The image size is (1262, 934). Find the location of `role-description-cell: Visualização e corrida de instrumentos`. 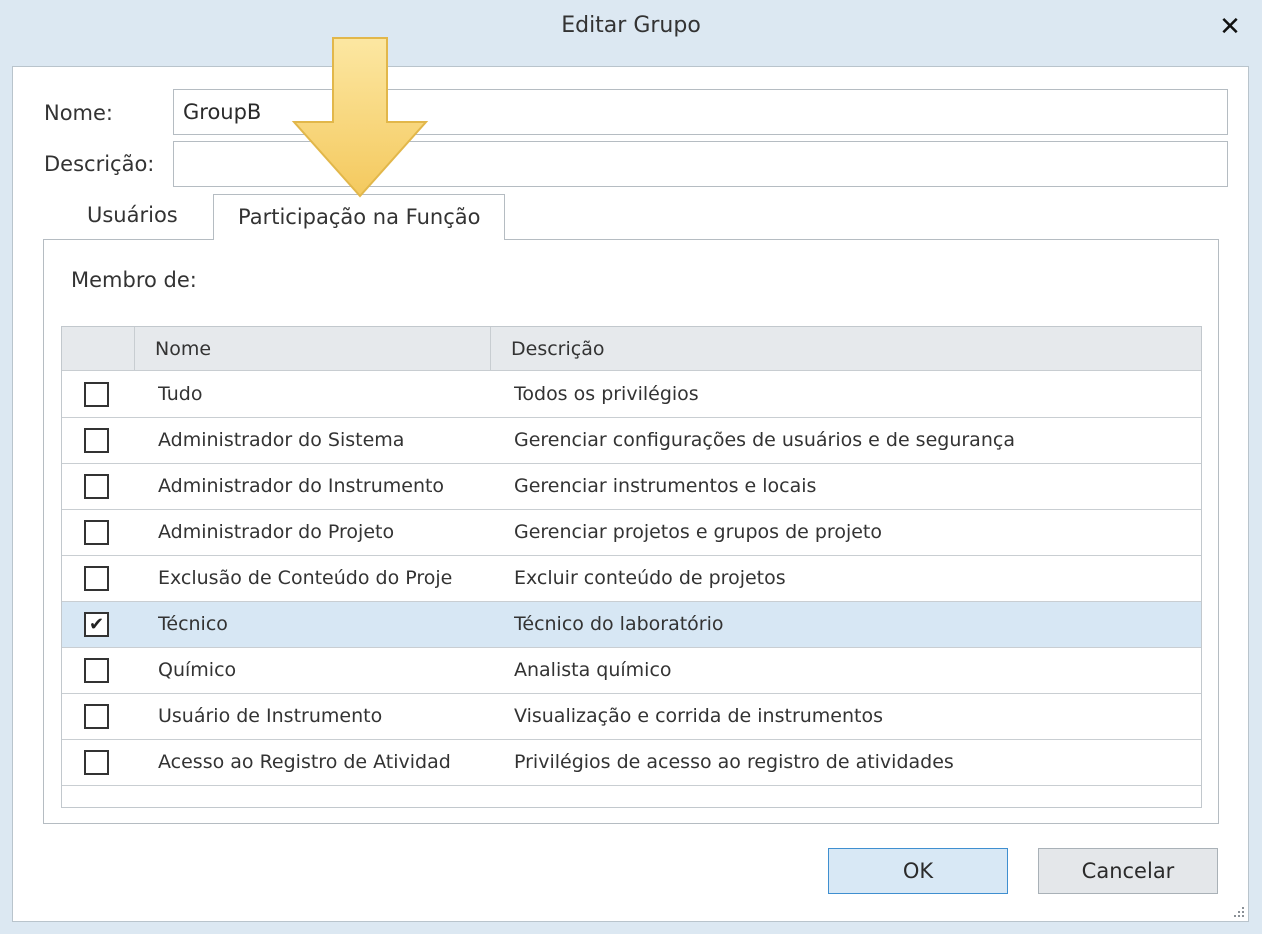

role-description-cell: Visualização e corrida de instrumentos is located at coordinates (699, 716).